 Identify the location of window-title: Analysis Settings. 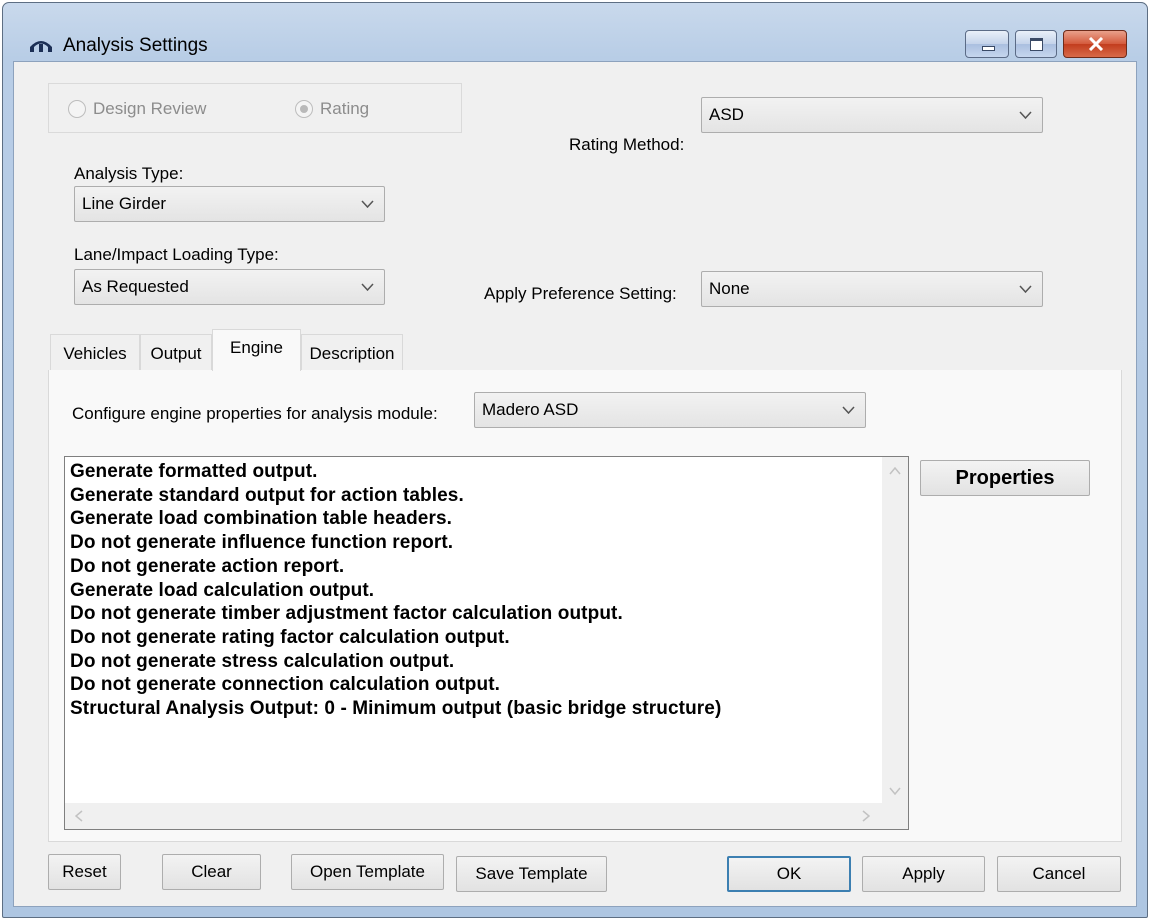
(135, 45).